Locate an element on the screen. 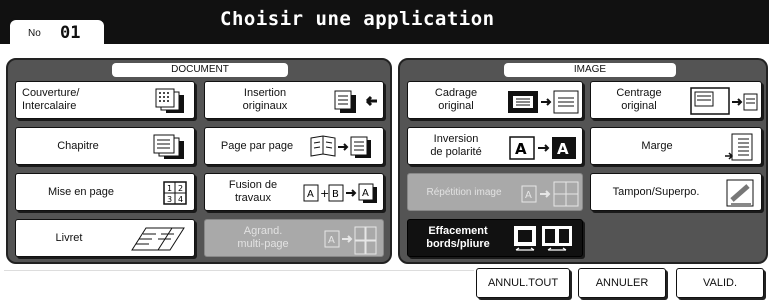  edge-fold-erase-label: Effacement bords/pliure is located at coordinates (458, 237).